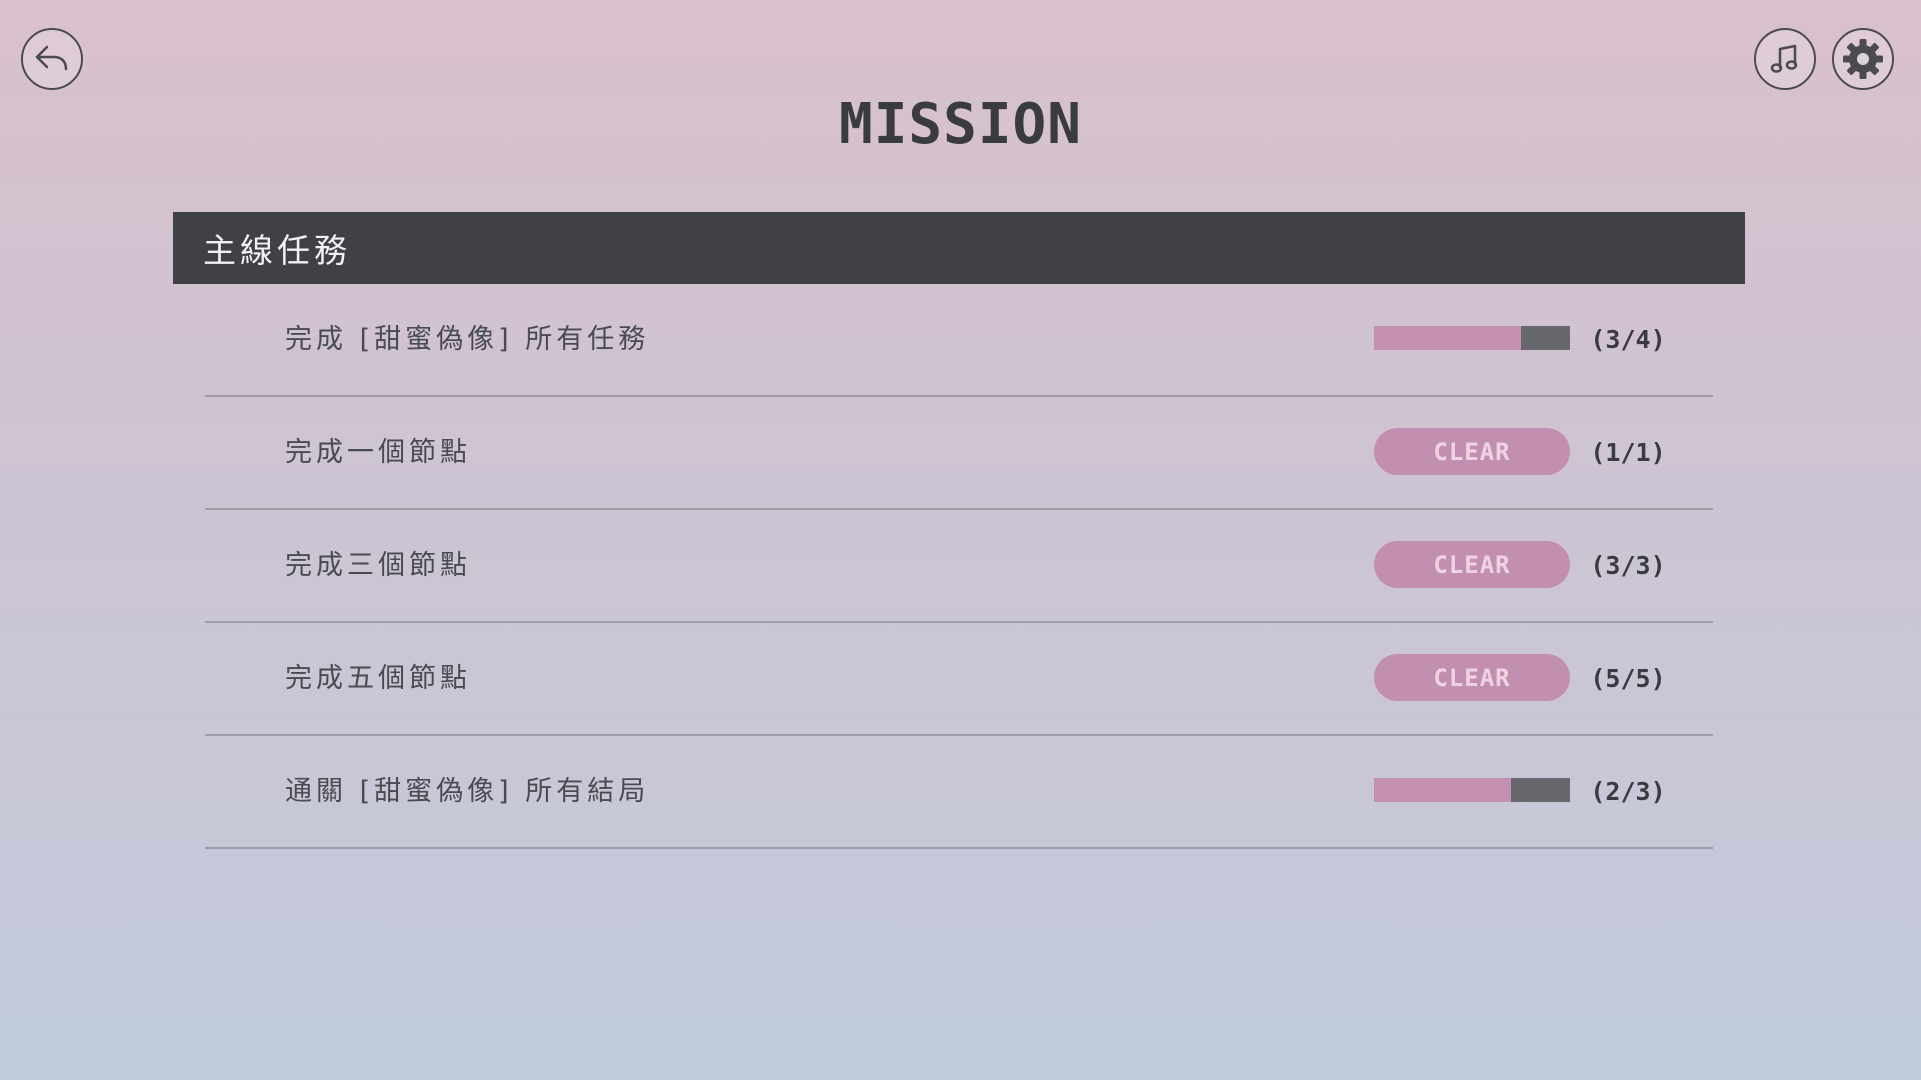 Image resolution: width=1921 pixels, height=1080 pixels. Describe the element at coordinates (1628, 339) in the screenshot. I see `mission-count: (3/4)` at that location.